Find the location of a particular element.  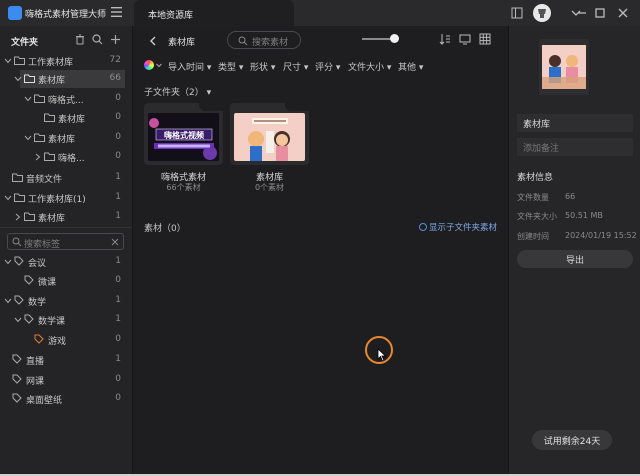

tag-item-microcourse: 微课 0 is located at coordinates (66, 281).